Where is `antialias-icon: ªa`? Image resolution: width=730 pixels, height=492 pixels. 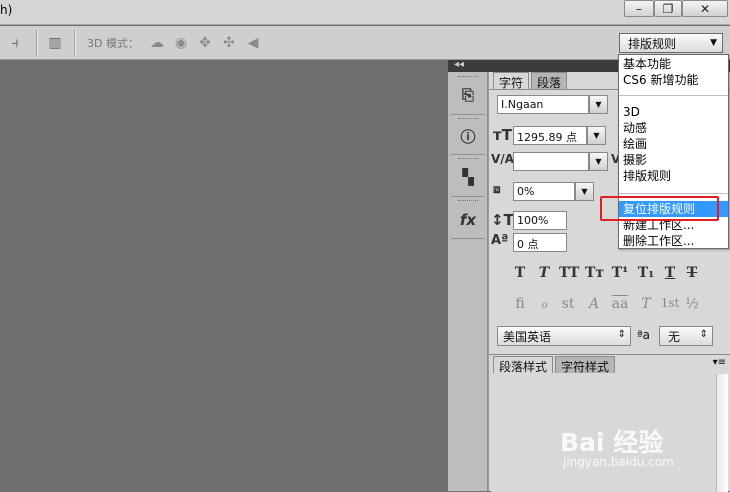 antialias-icon: ªa is located at coordinates (644, 335).